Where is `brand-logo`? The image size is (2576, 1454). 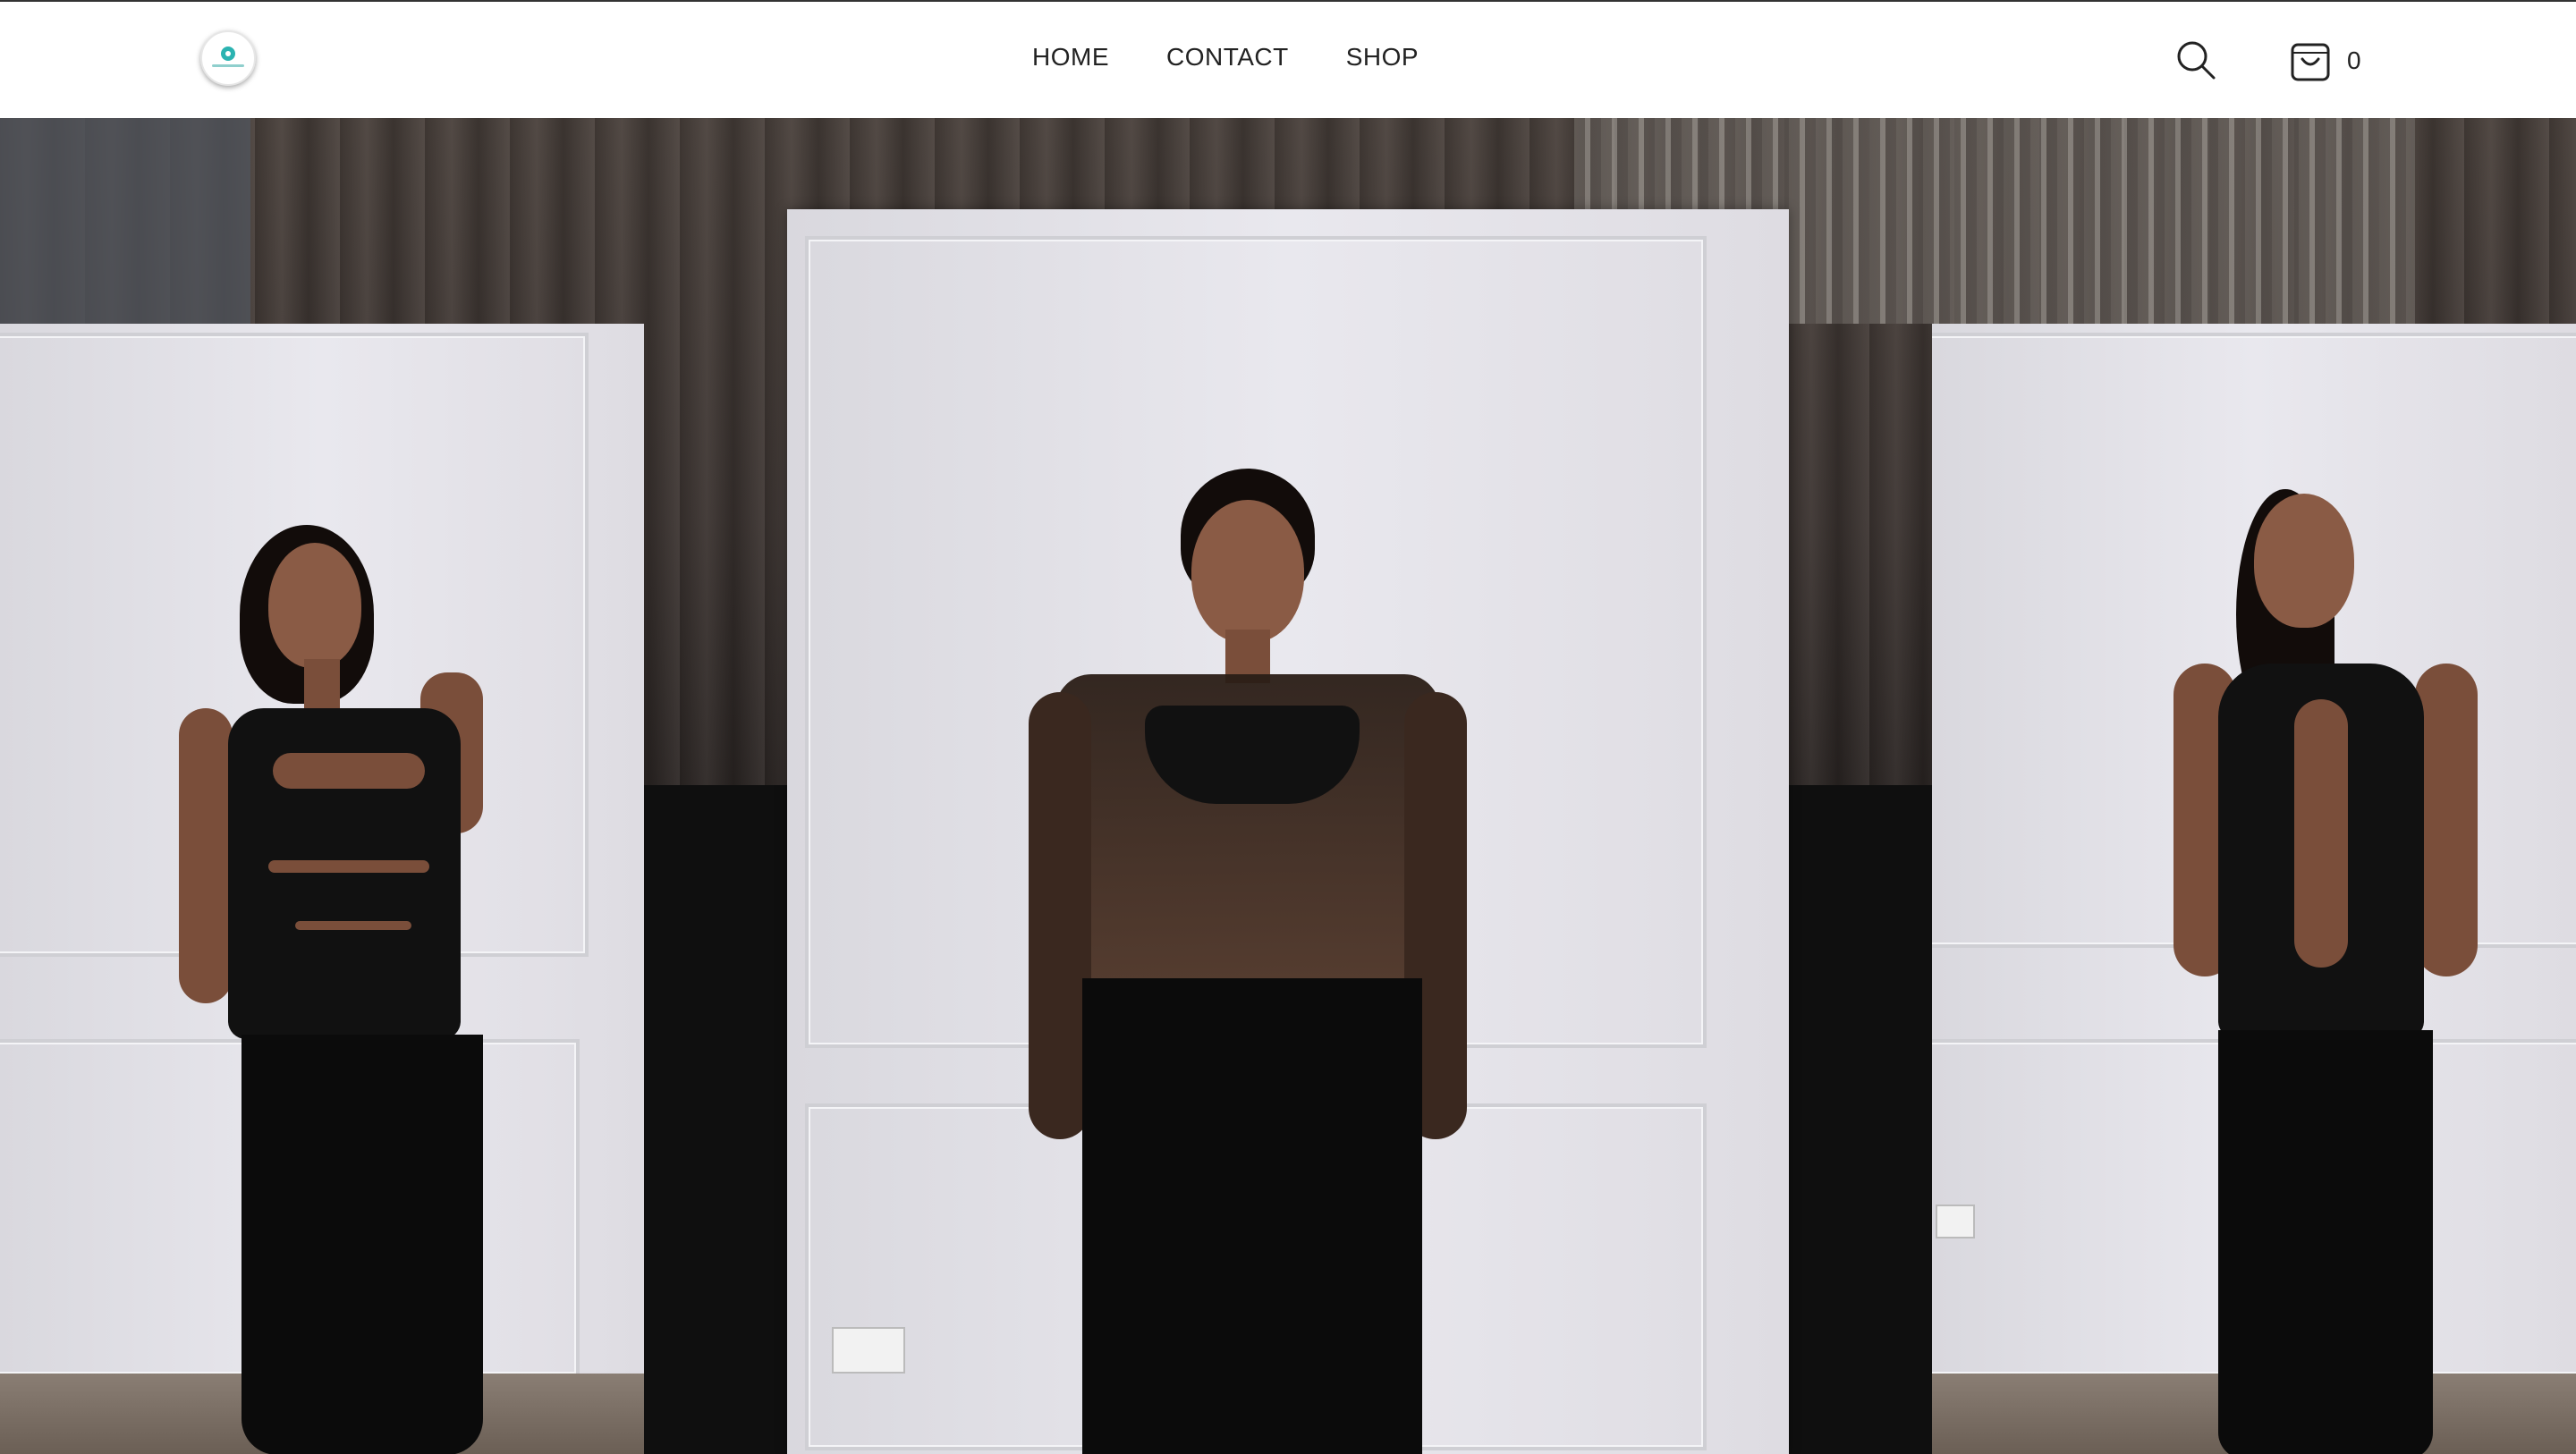 brand-logo is located at coordinates (228, 58).